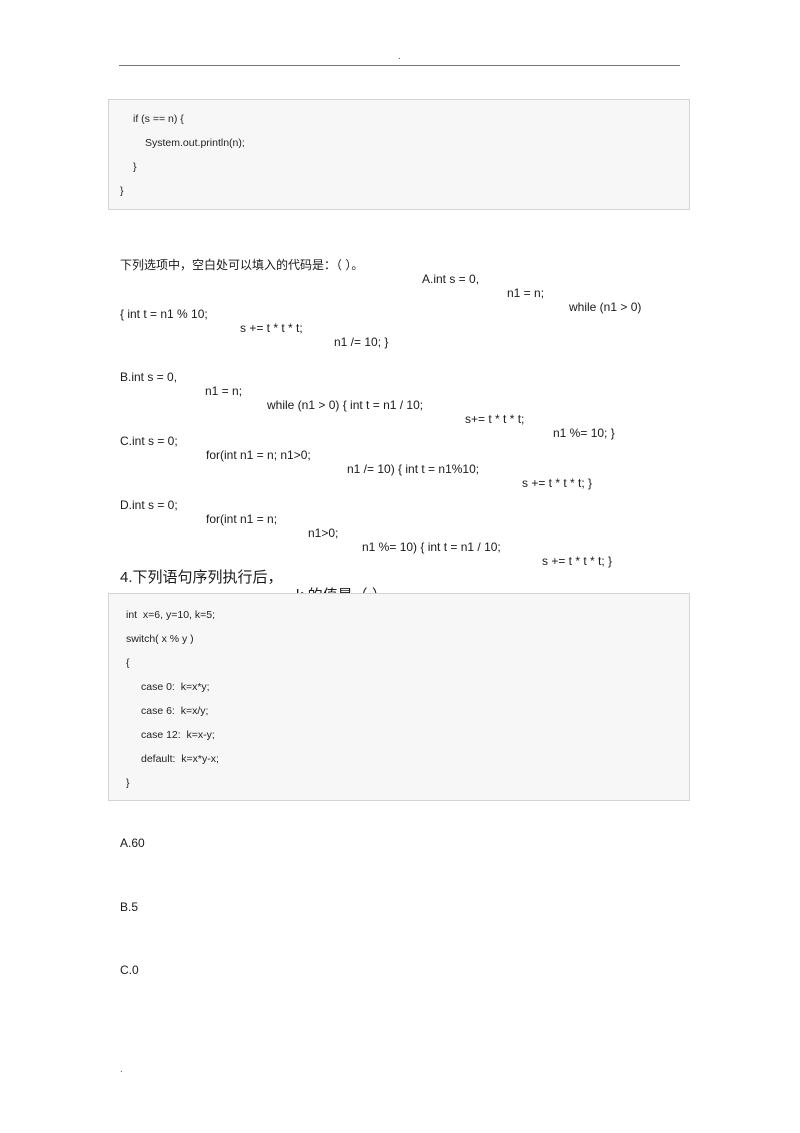  What do you see at coordinates (399, 56) in the screenshot?
I see `page-header-mark: .` at bounding box center [399, 56].